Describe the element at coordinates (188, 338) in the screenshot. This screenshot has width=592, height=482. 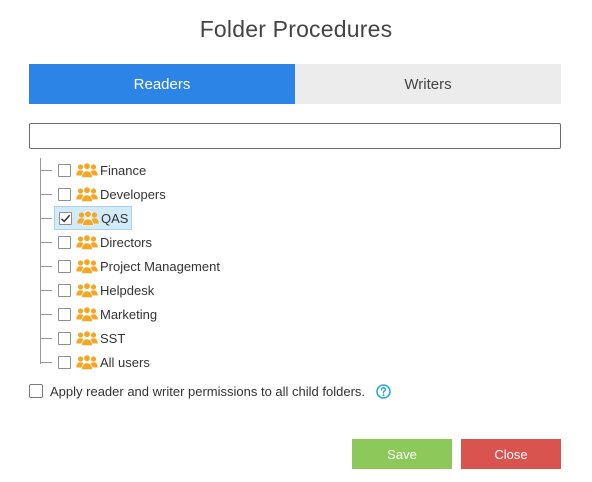
I see `tree-row: SST` at that location.